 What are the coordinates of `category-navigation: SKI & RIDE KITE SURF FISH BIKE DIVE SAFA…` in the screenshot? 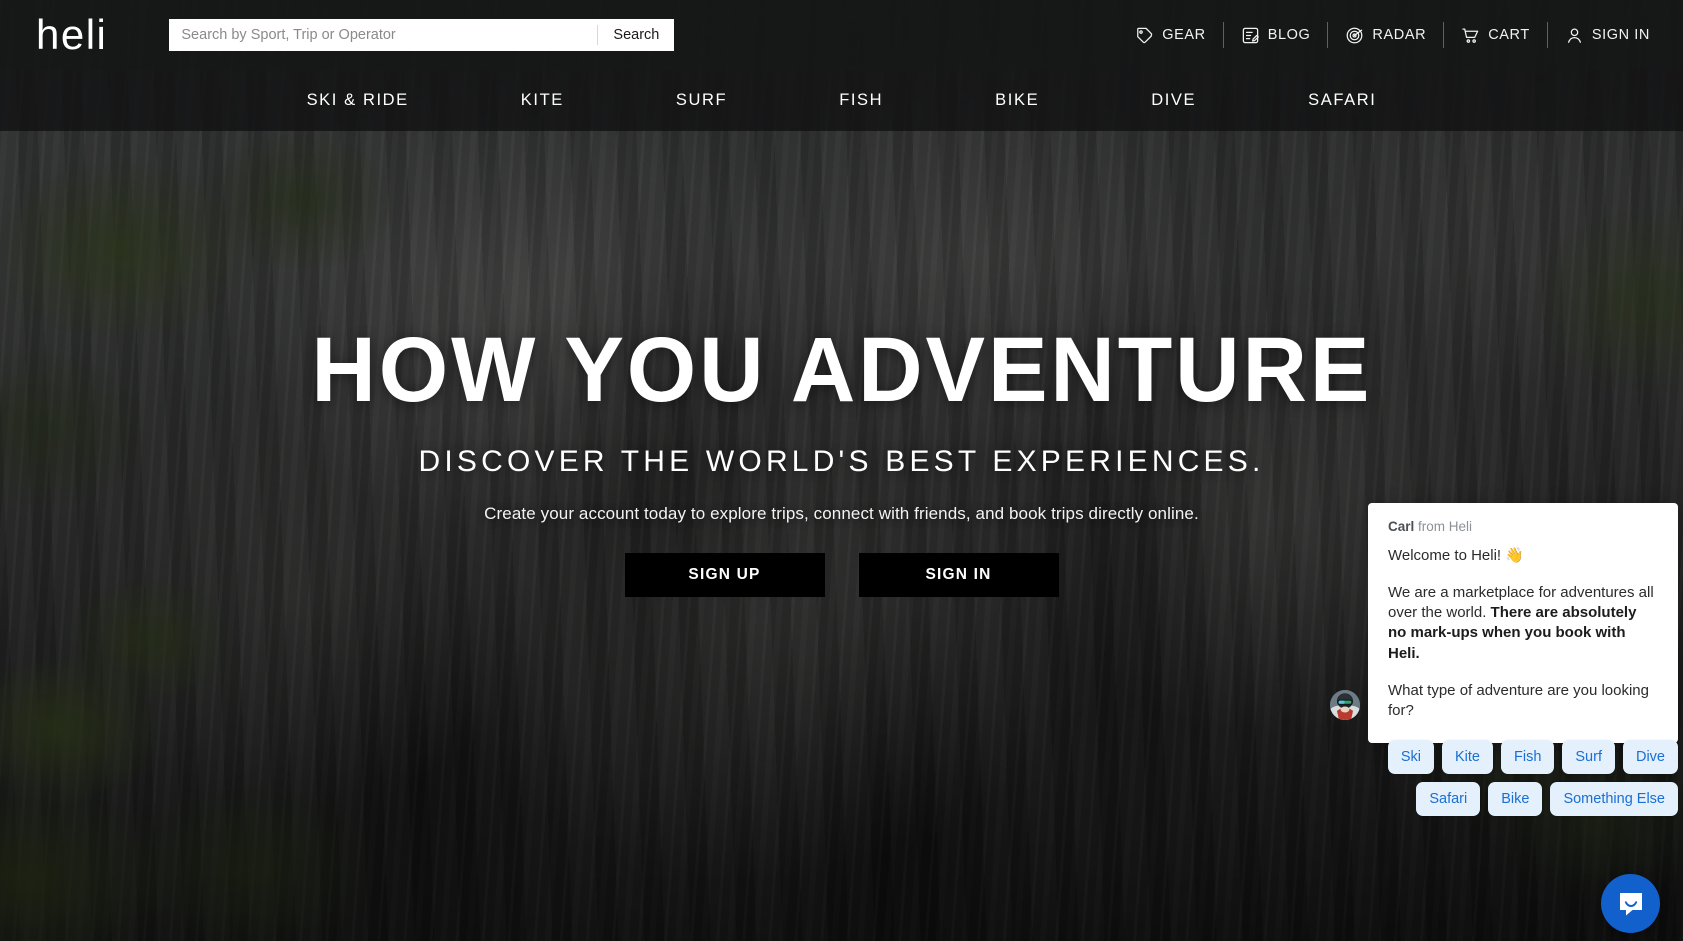 It's located at (841, 100).